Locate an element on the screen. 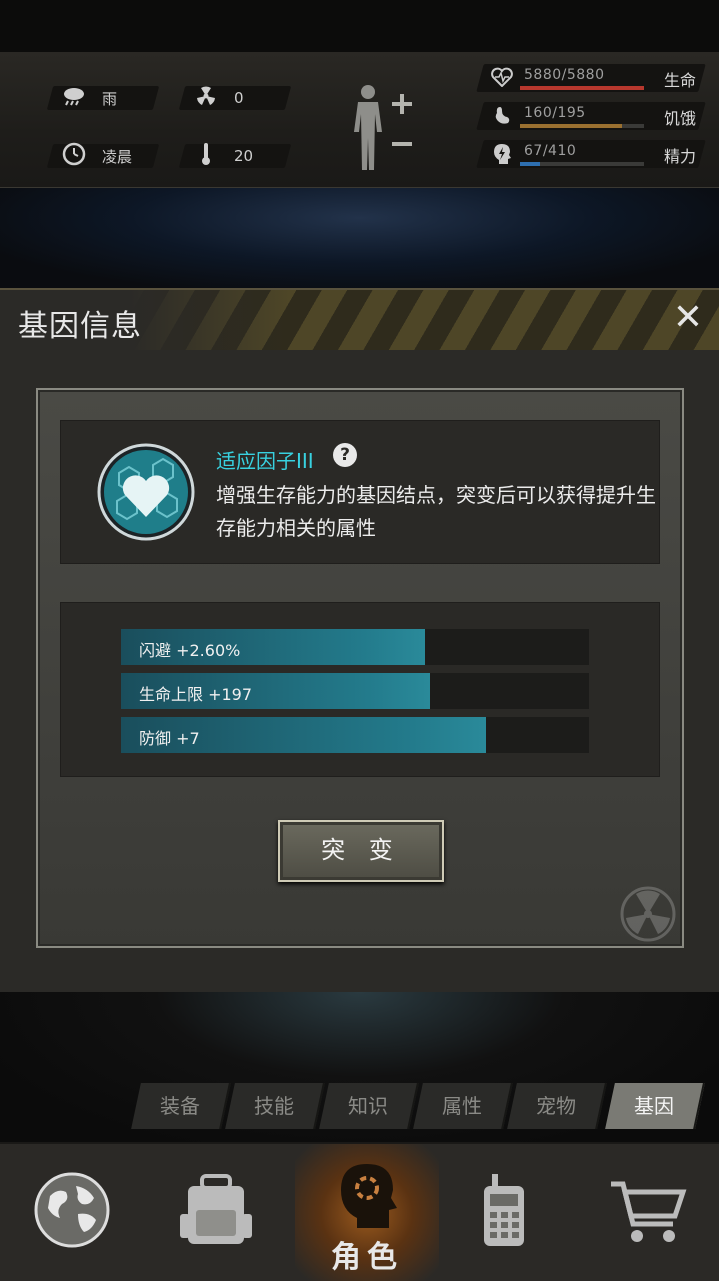 The image size is (719, 1281). gene-name: 适应因子III is located at coordinates (265, 461).